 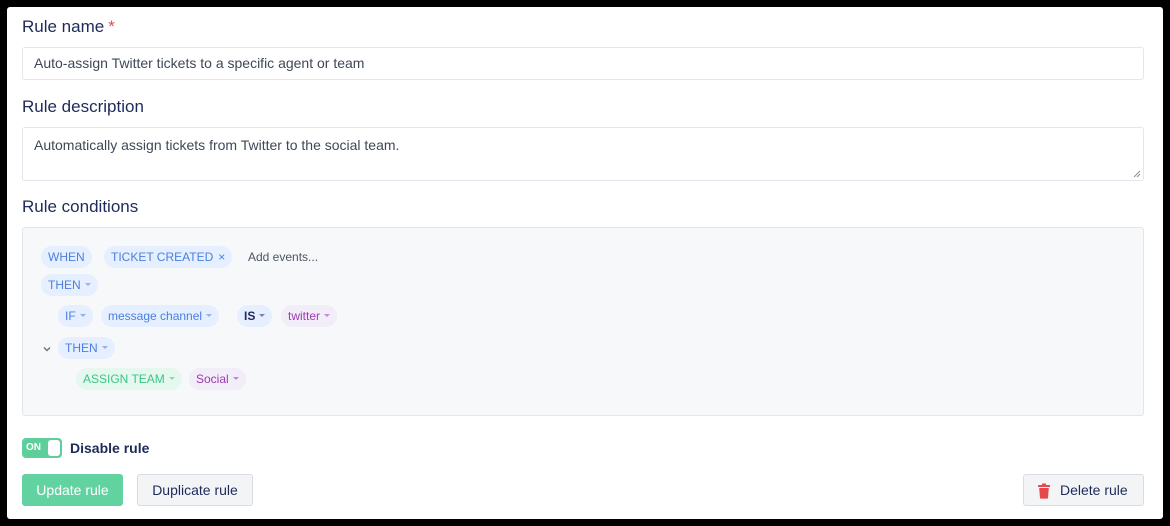 I want to click on chevron-down-icon, so click(x=47, y=349).